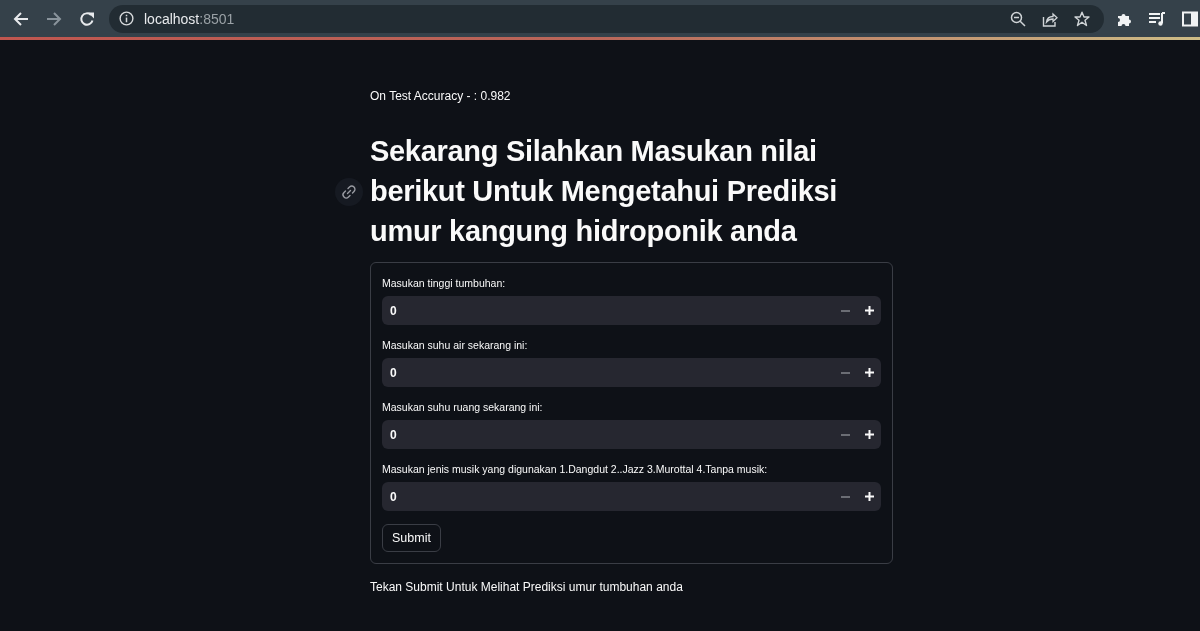 The image size is (1200, 631). What do you see at coordinates (1050, 18) in the screenshot?
I see `share-icon` at bounding box center [1050, 18].